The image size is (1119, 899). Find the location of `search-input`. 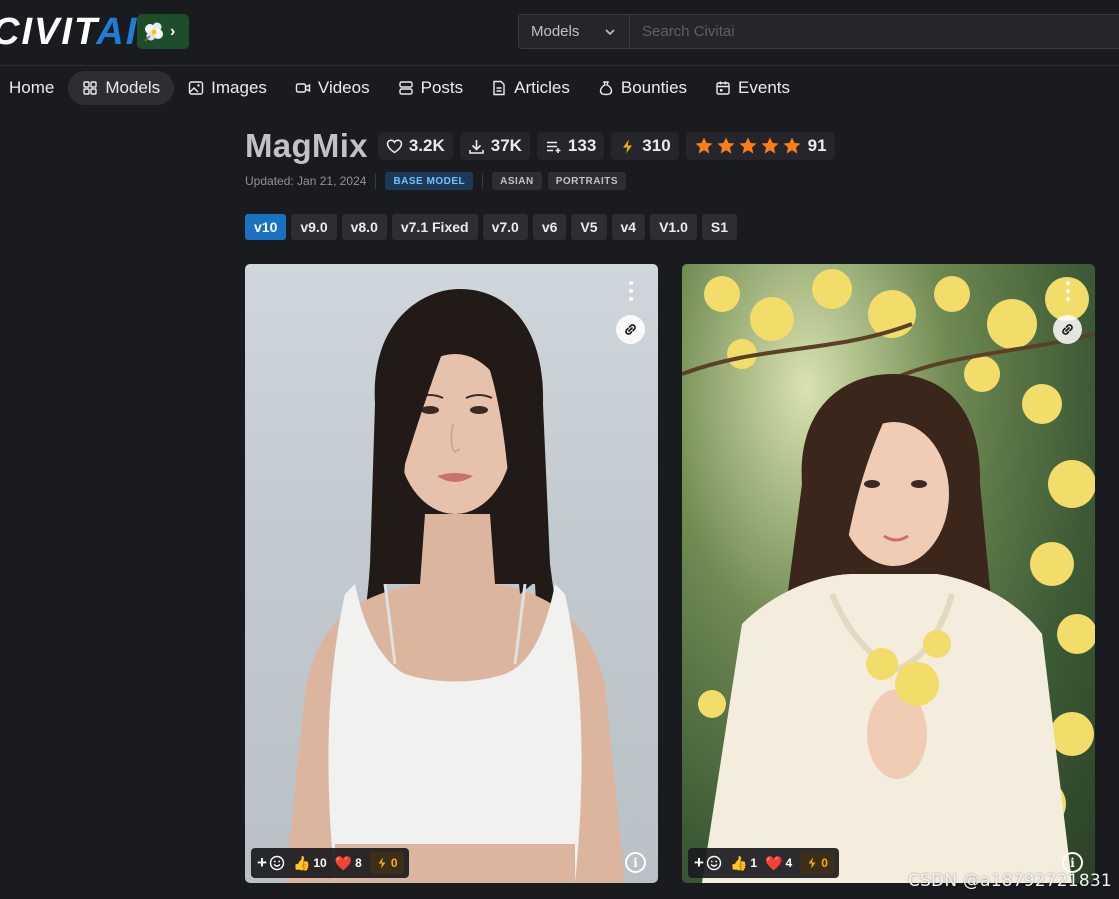

search-input is located at coordinates (874, 31).